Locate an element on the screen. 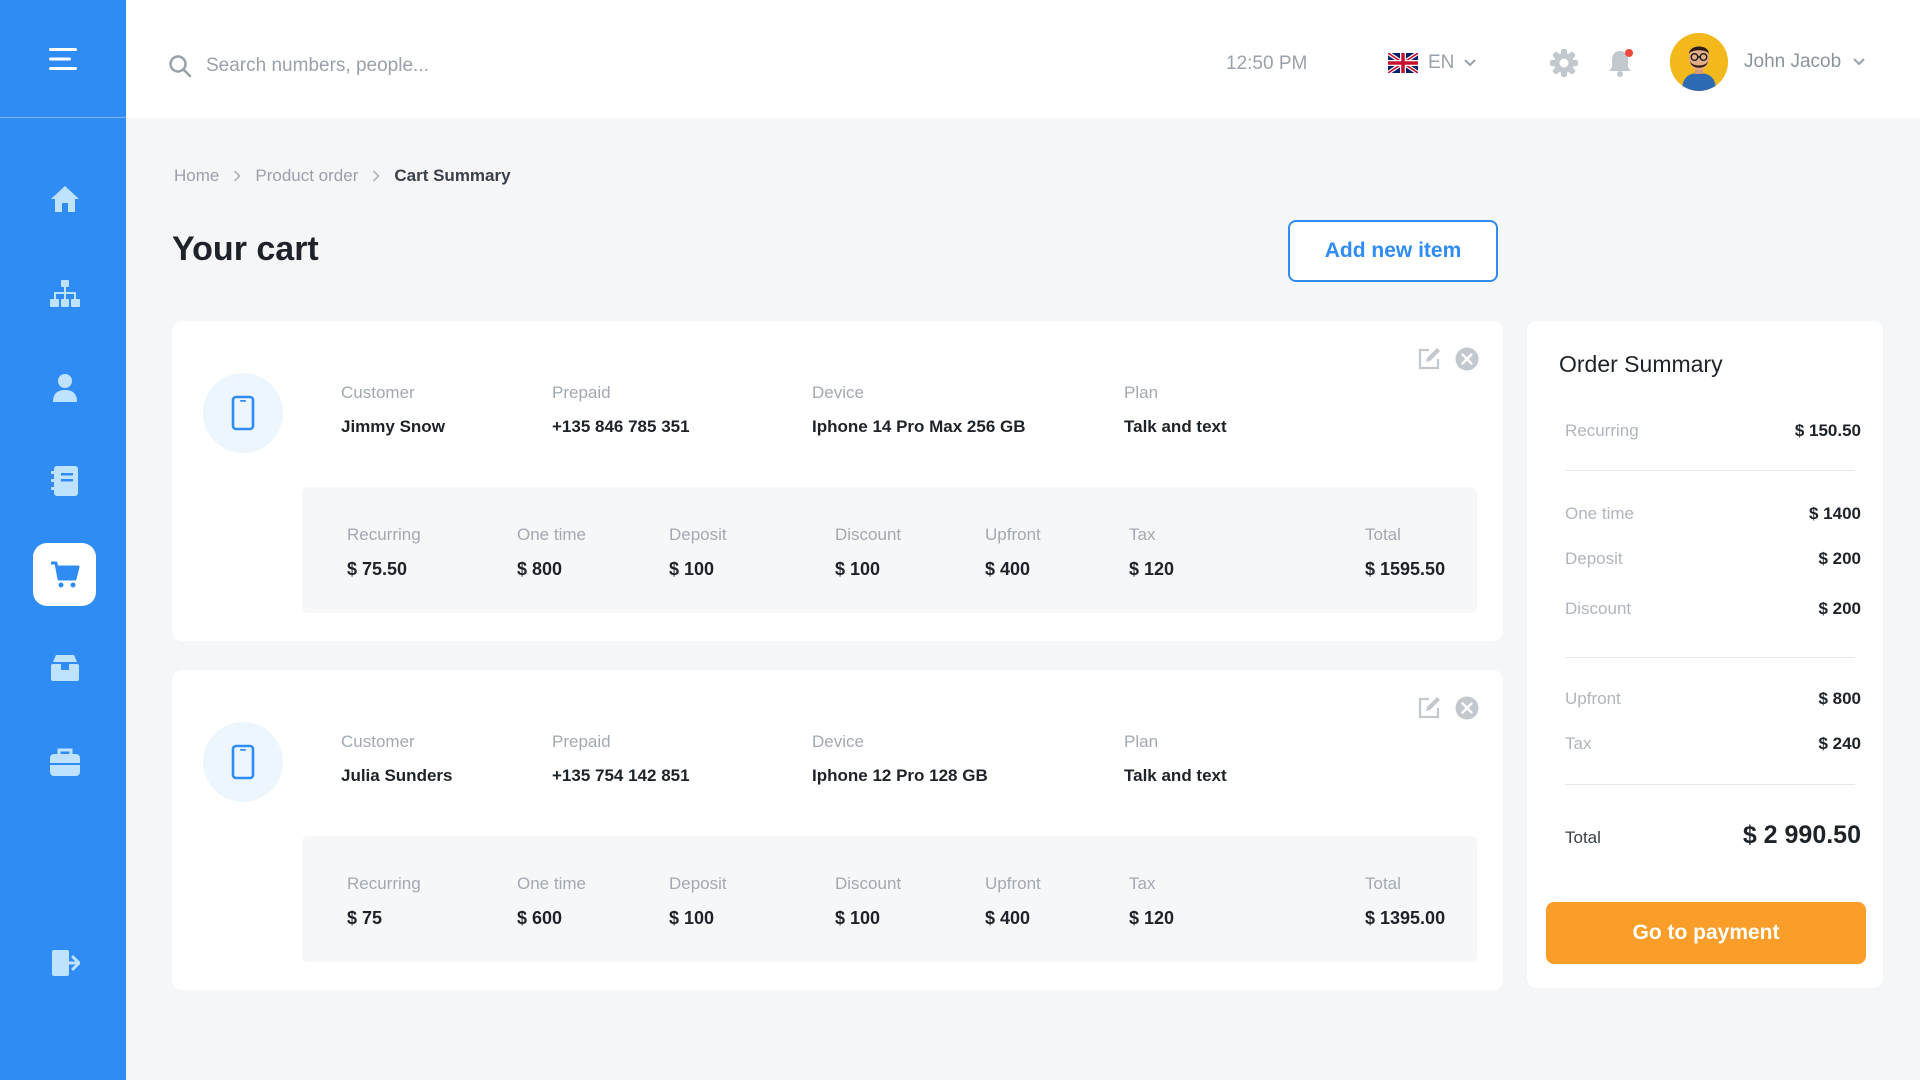 The width and height of the screenshot is (1920, 1080). user-avatar-icon is located at coordinates (1699, 62).